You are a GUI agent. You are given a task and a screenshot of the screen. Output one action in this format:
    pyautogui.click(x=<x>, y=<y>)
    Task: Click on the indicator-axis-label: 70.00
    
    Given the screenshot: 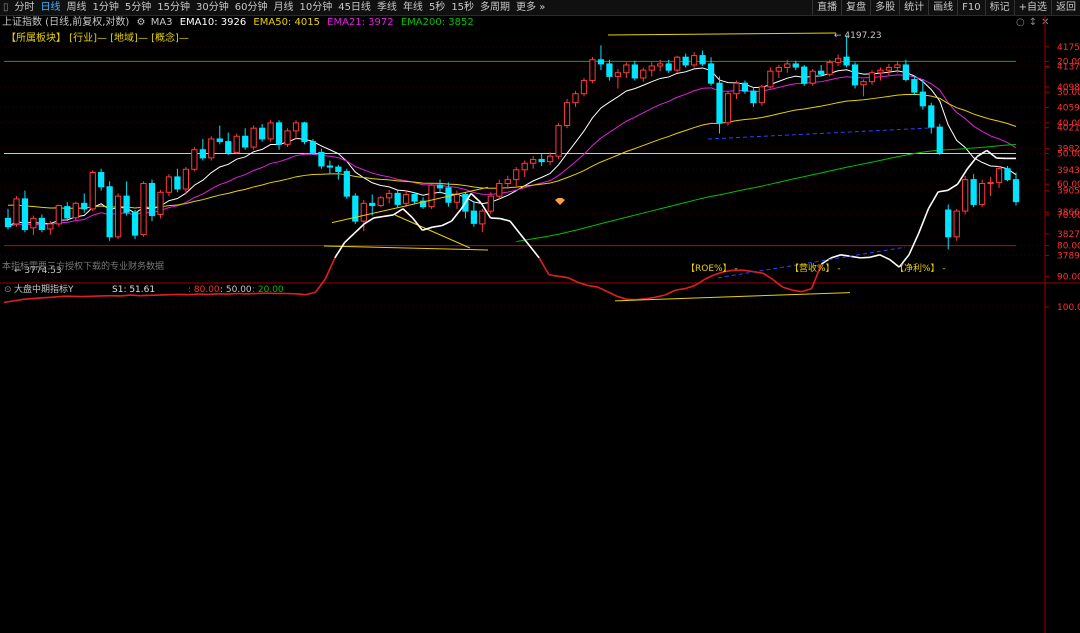 What is the action you would take?
    pyautogui.click(x=1068, y=216)
    